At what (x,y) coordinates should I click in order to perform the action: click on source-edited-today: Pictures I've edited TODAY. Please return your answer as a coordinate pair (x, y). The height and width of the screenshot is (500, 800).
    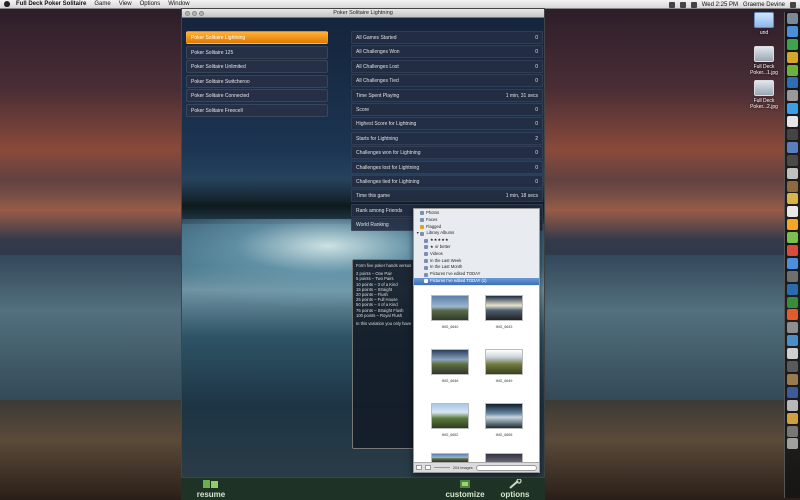
    Looking at the image, I should click on (476, 274).